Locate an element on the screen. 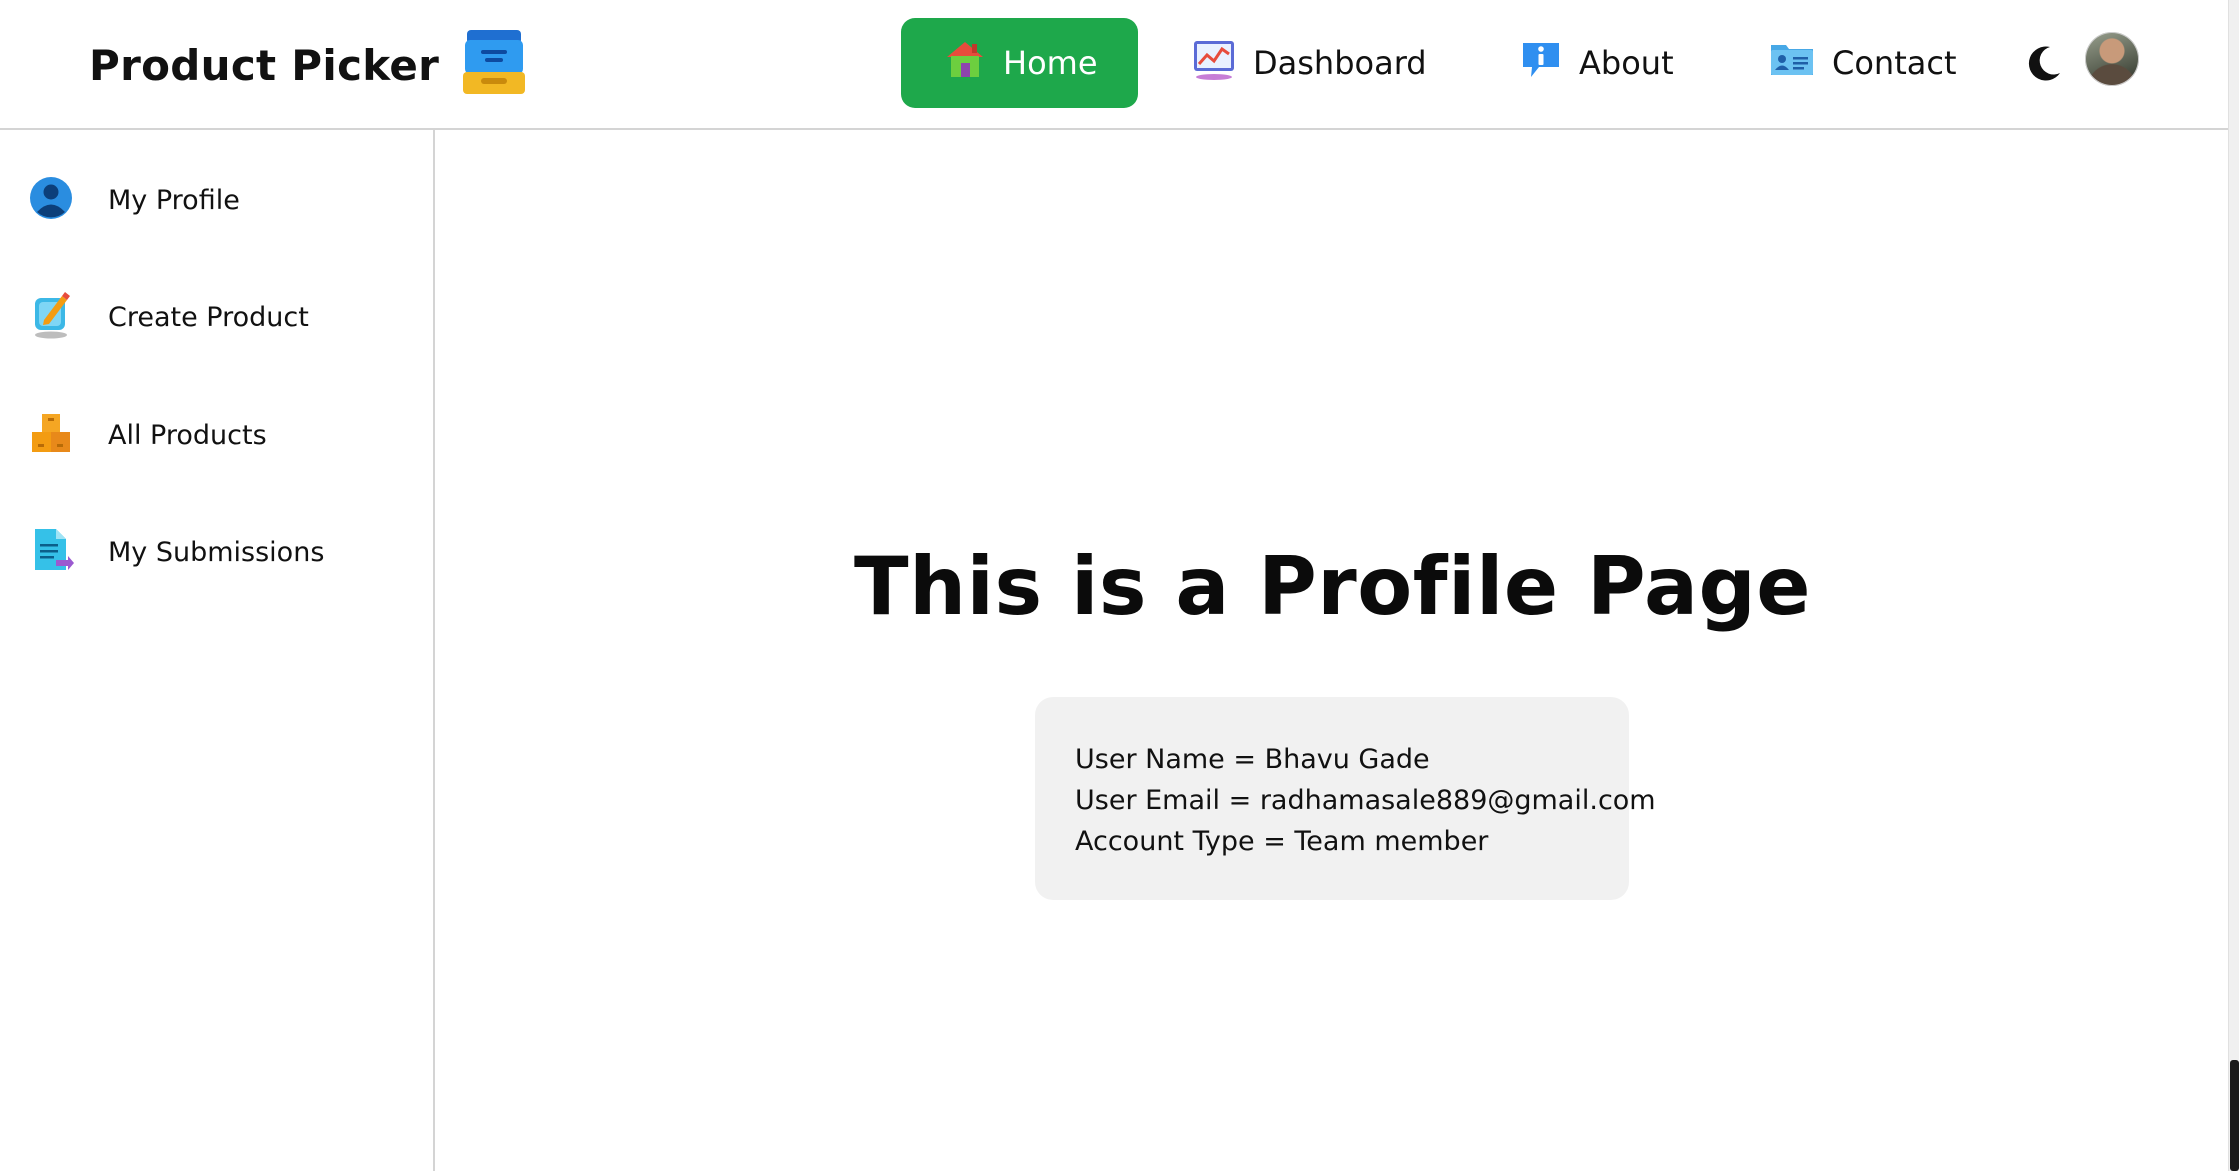  nav-home: Home is located at coordinates (1019, 63).